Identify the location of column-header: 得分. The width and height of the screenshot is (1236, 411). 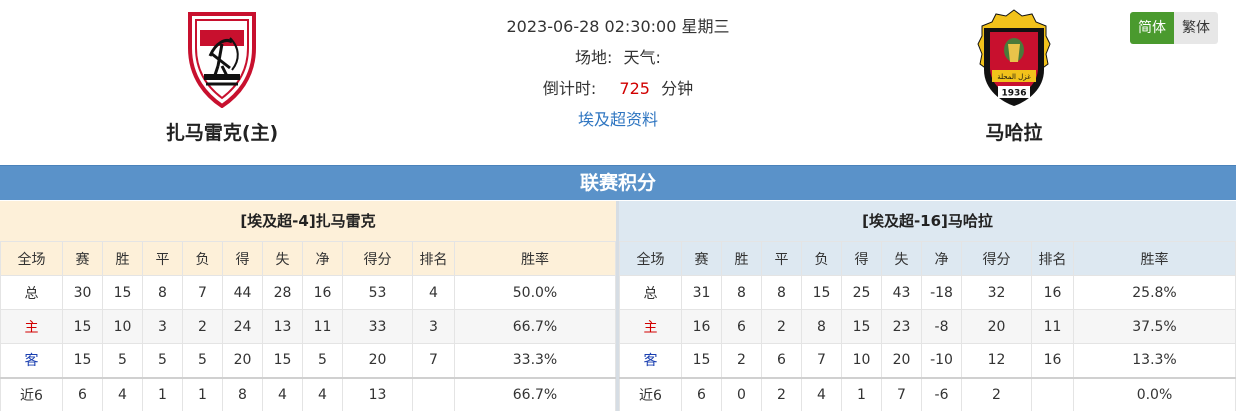
(377, 258).